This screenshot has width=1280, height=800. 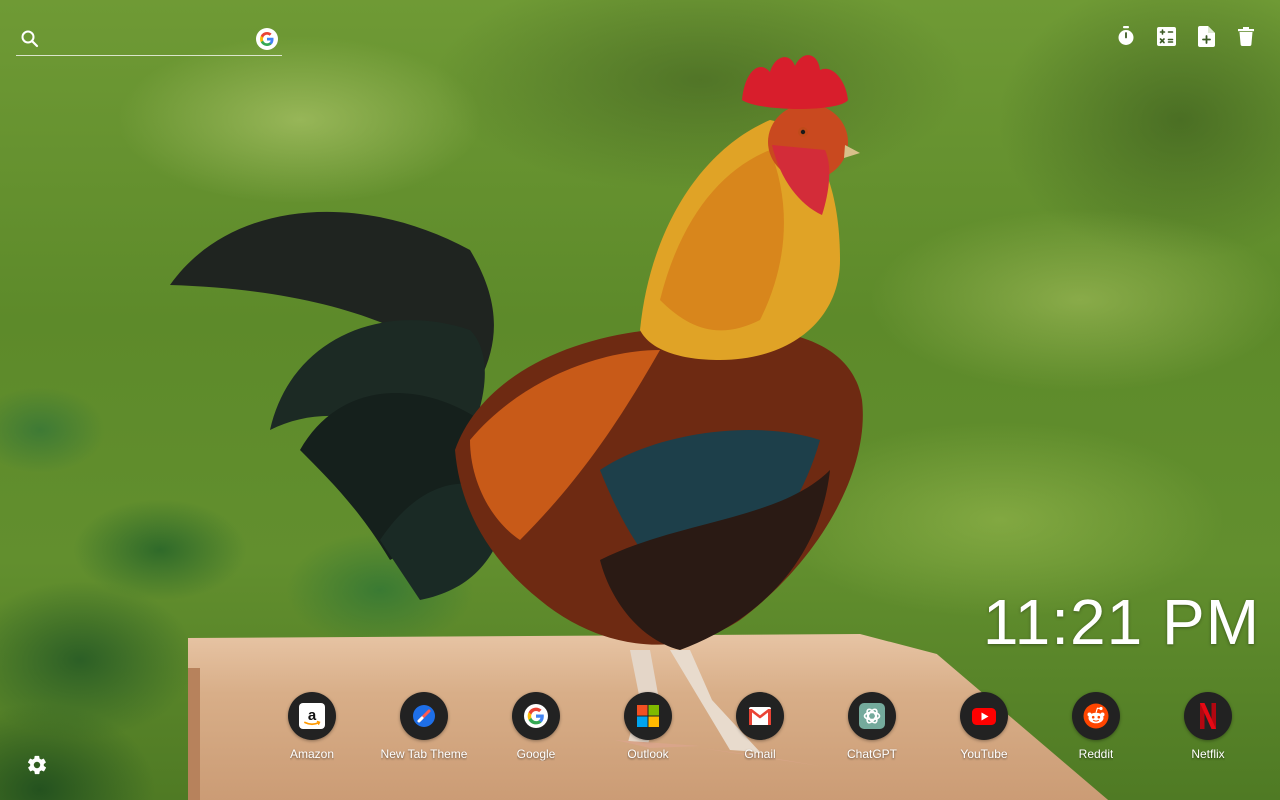 I want to click on shortcut-label: New Tab Theme, so click(x=424, y=754).